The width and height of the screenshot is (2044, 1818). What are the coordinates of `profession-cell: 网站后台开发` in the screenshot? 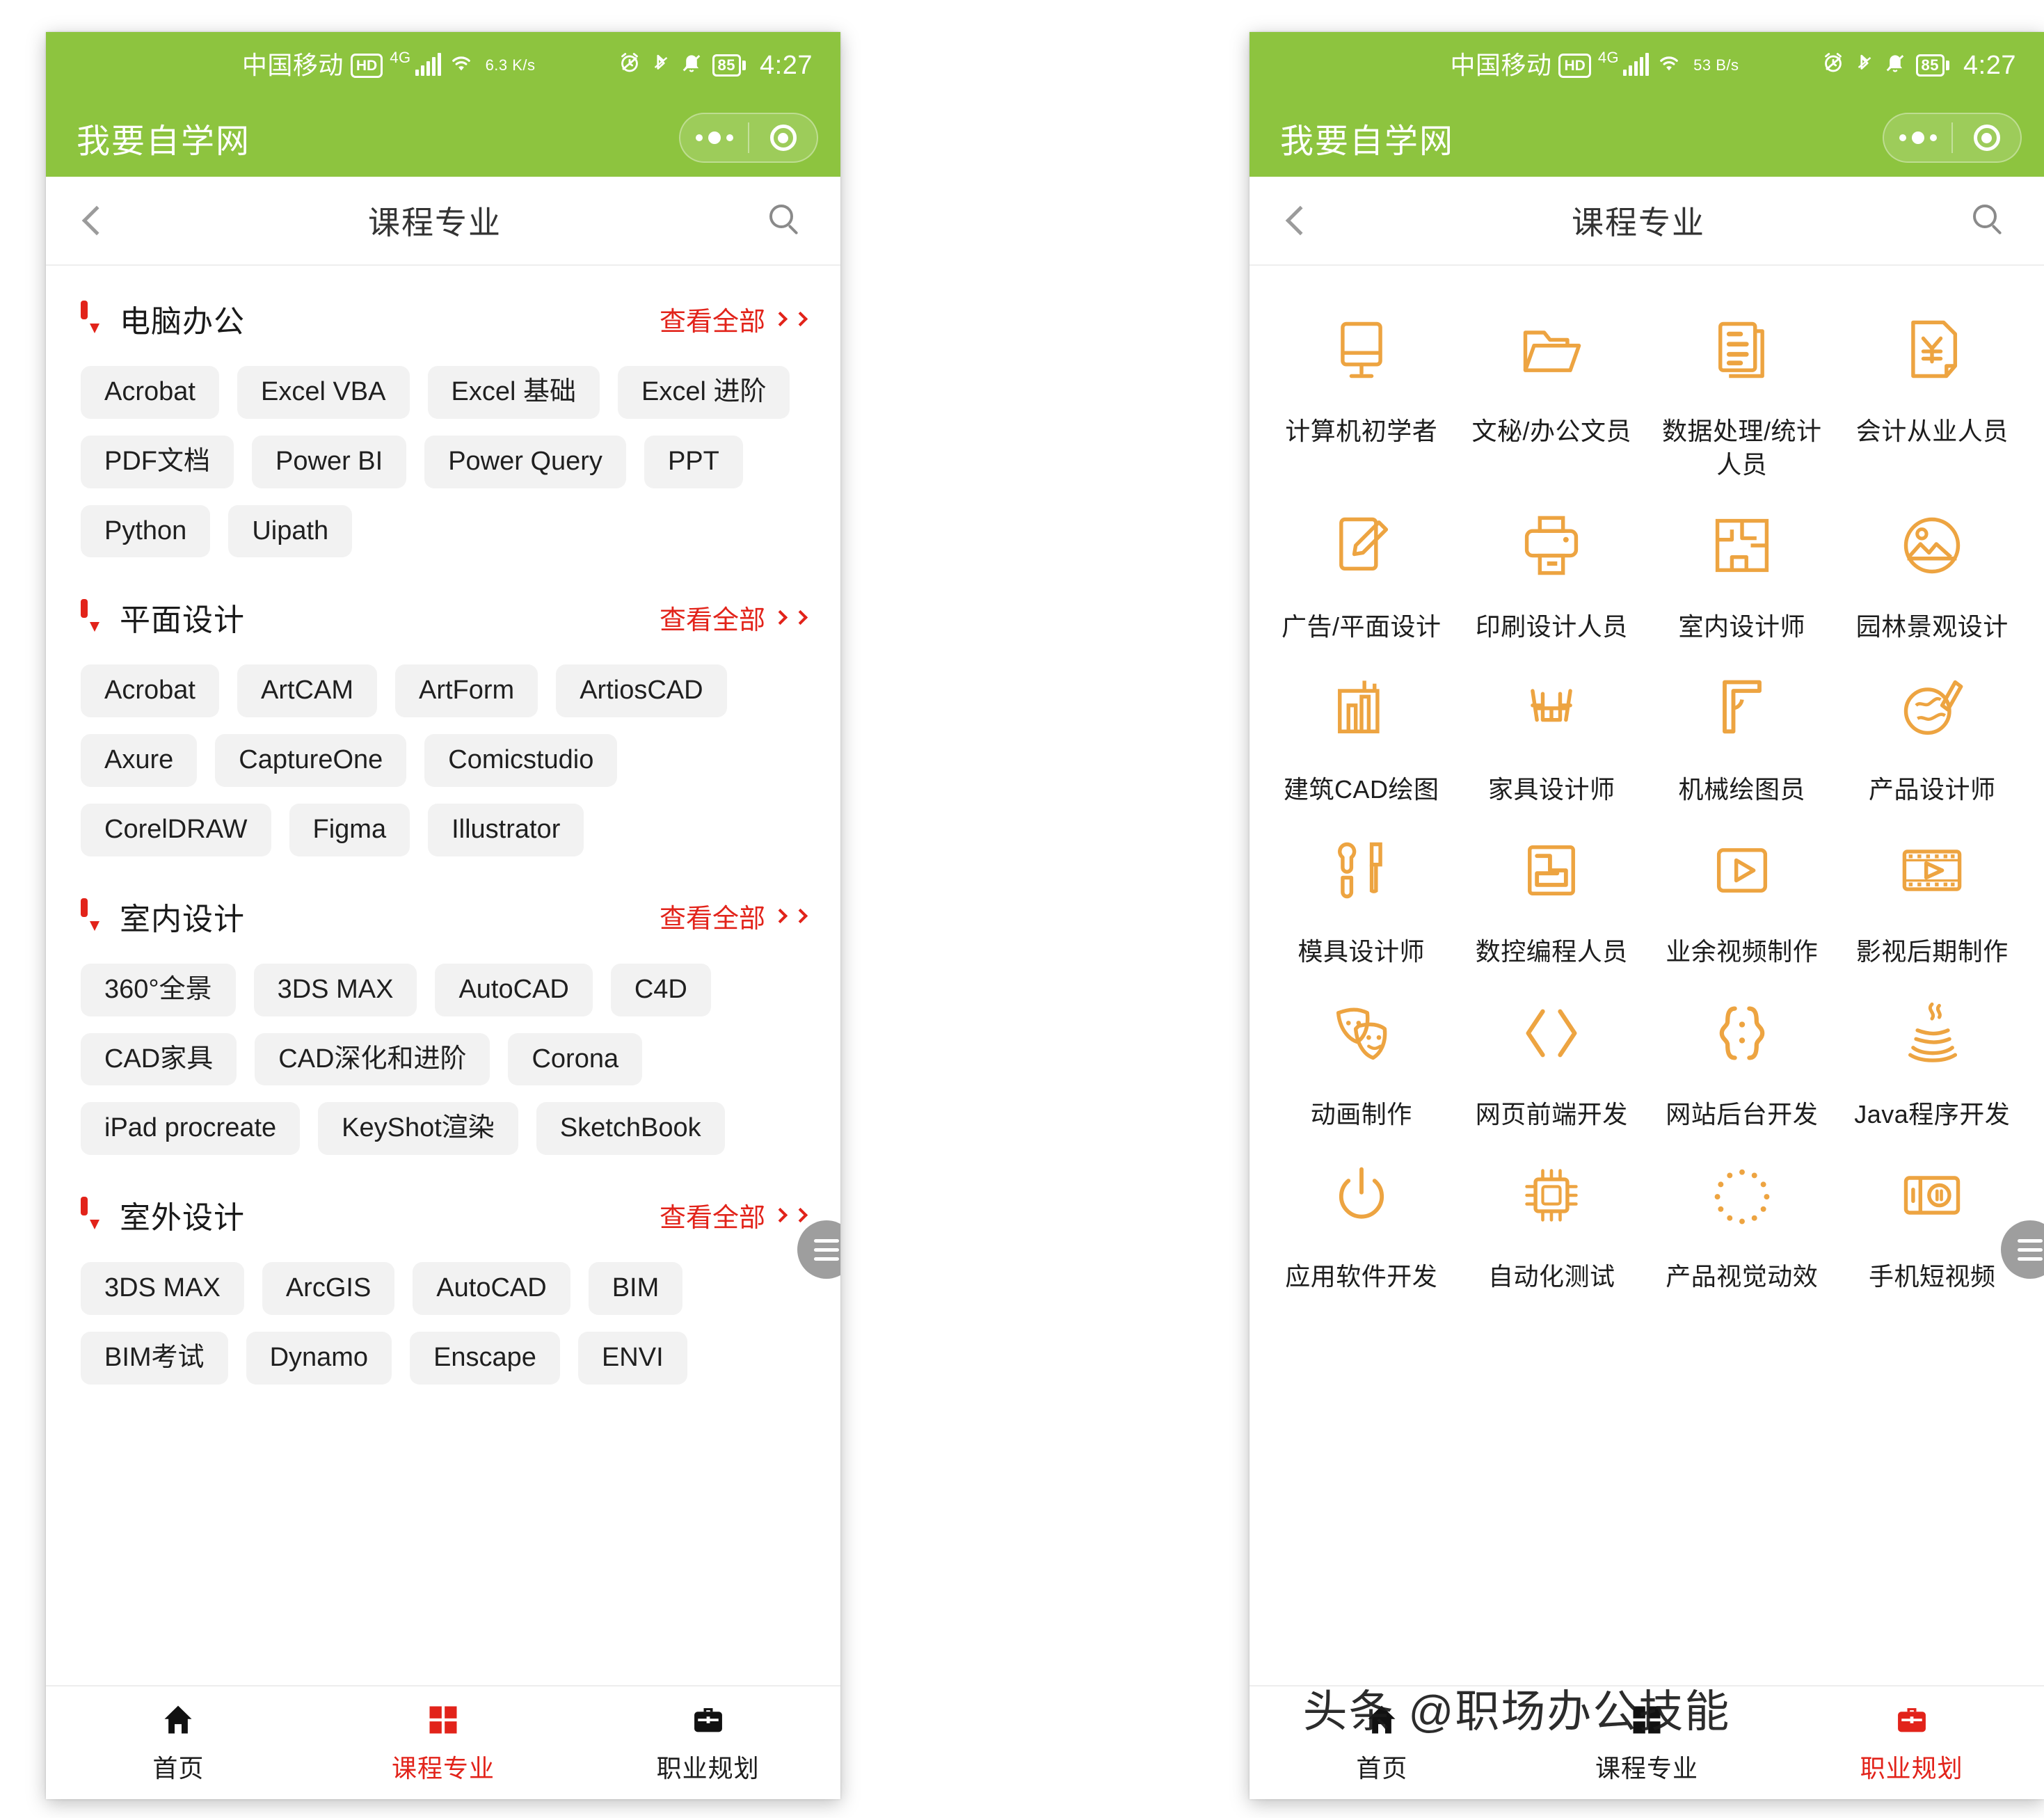 It's located at (1742, 1062).